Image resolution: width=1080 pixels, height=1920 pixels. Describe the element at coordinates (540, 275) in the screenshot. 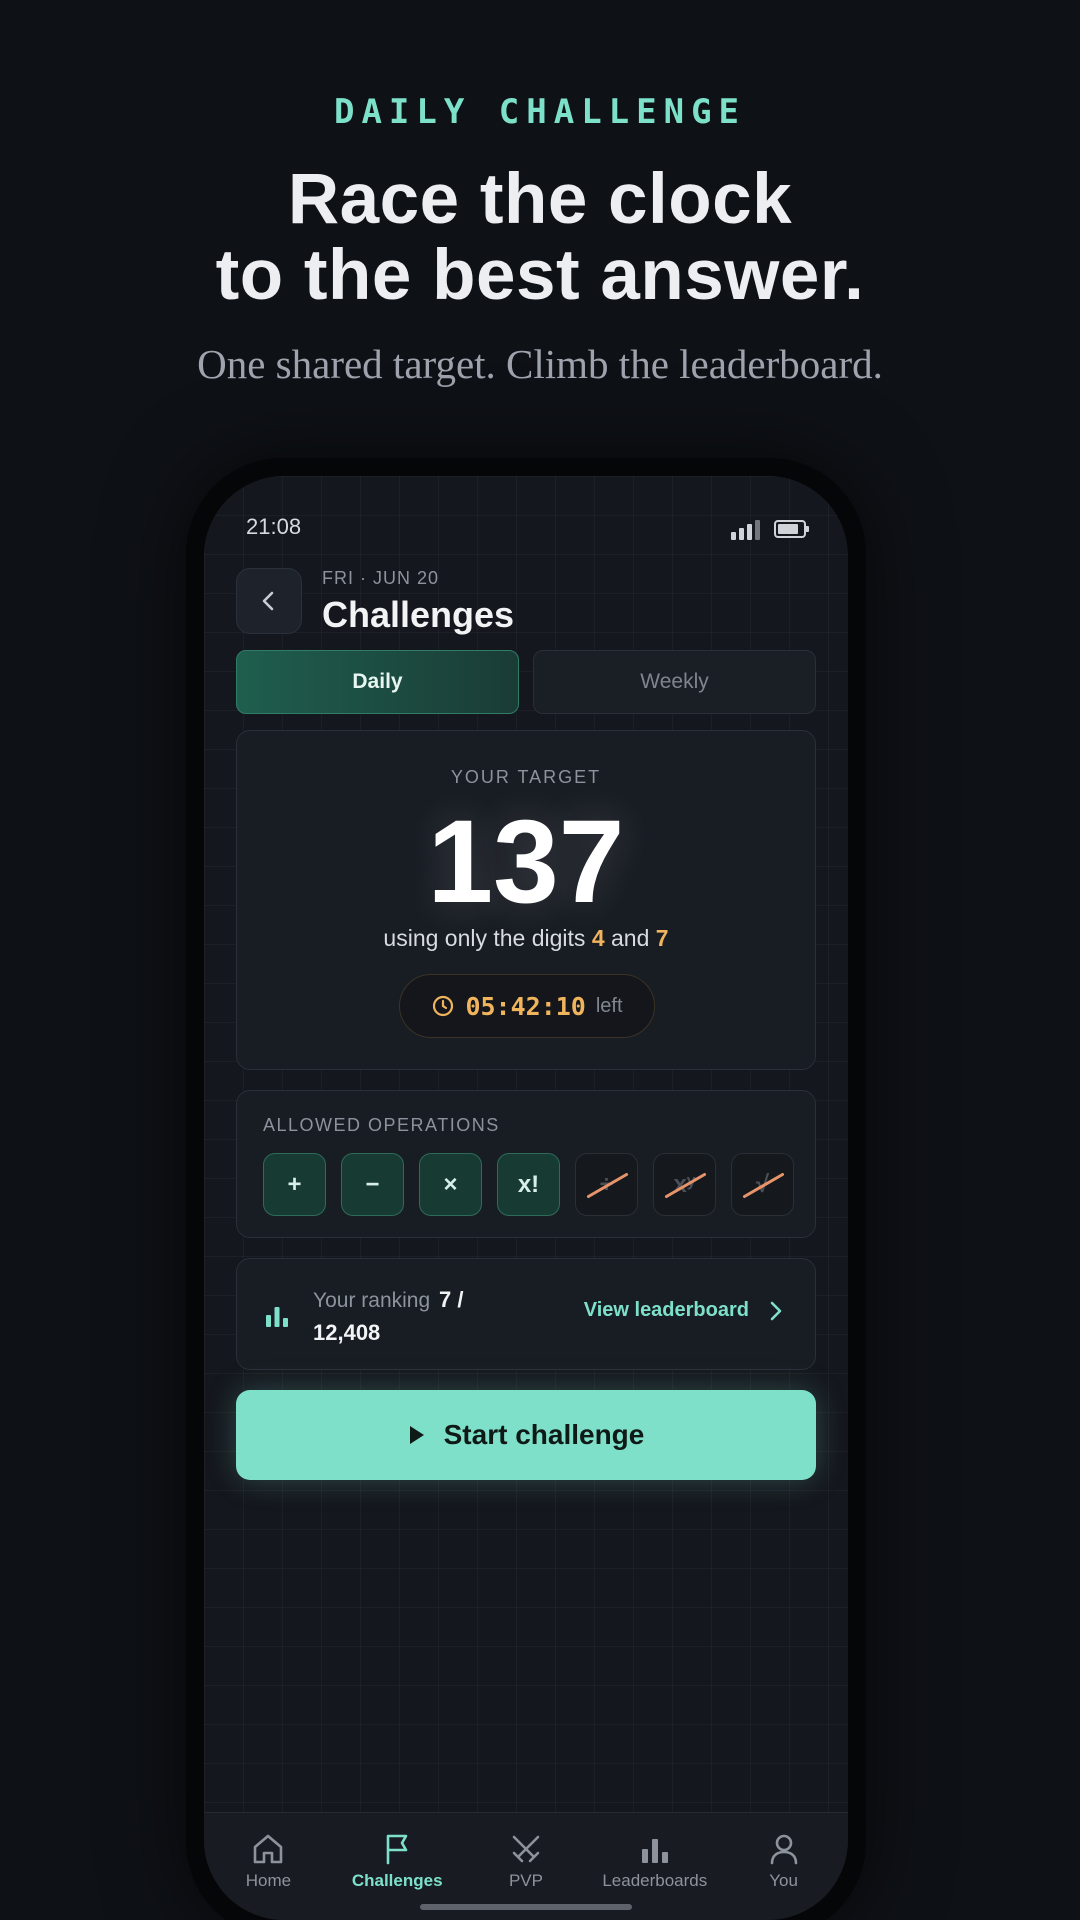

I see `headline-line-2: to the best answer.` at that location.